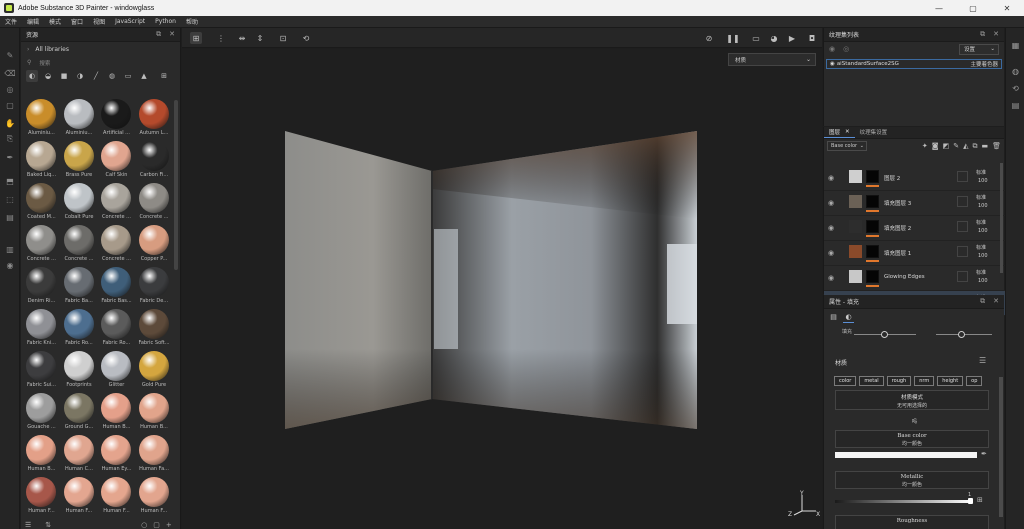 This screenshot has height=529, width=1024. I want to click on filter-procedurals-icon: ◍, so click(112, 76).